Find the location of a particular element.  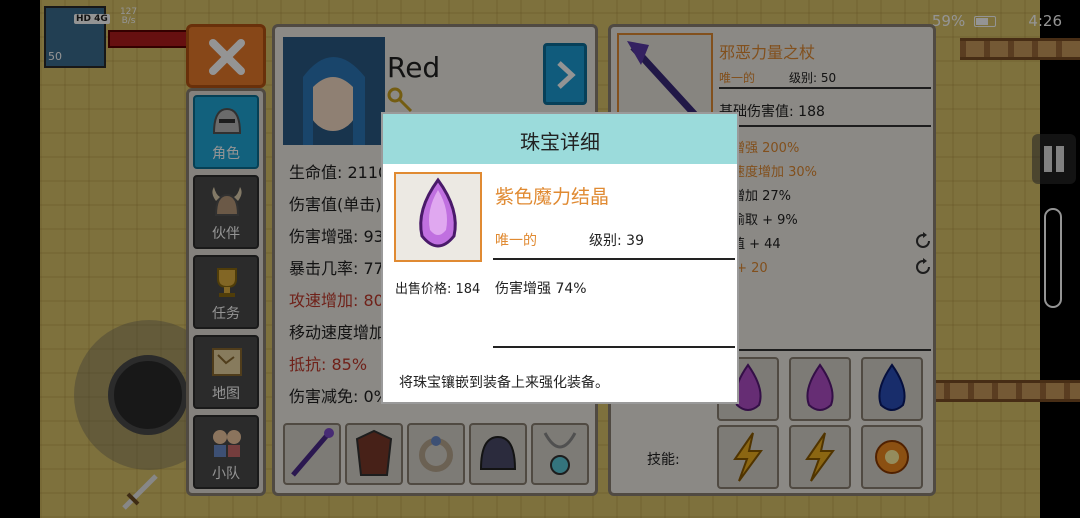

sell-price: 出售价格: 184 is located at coordinates (438, 289).